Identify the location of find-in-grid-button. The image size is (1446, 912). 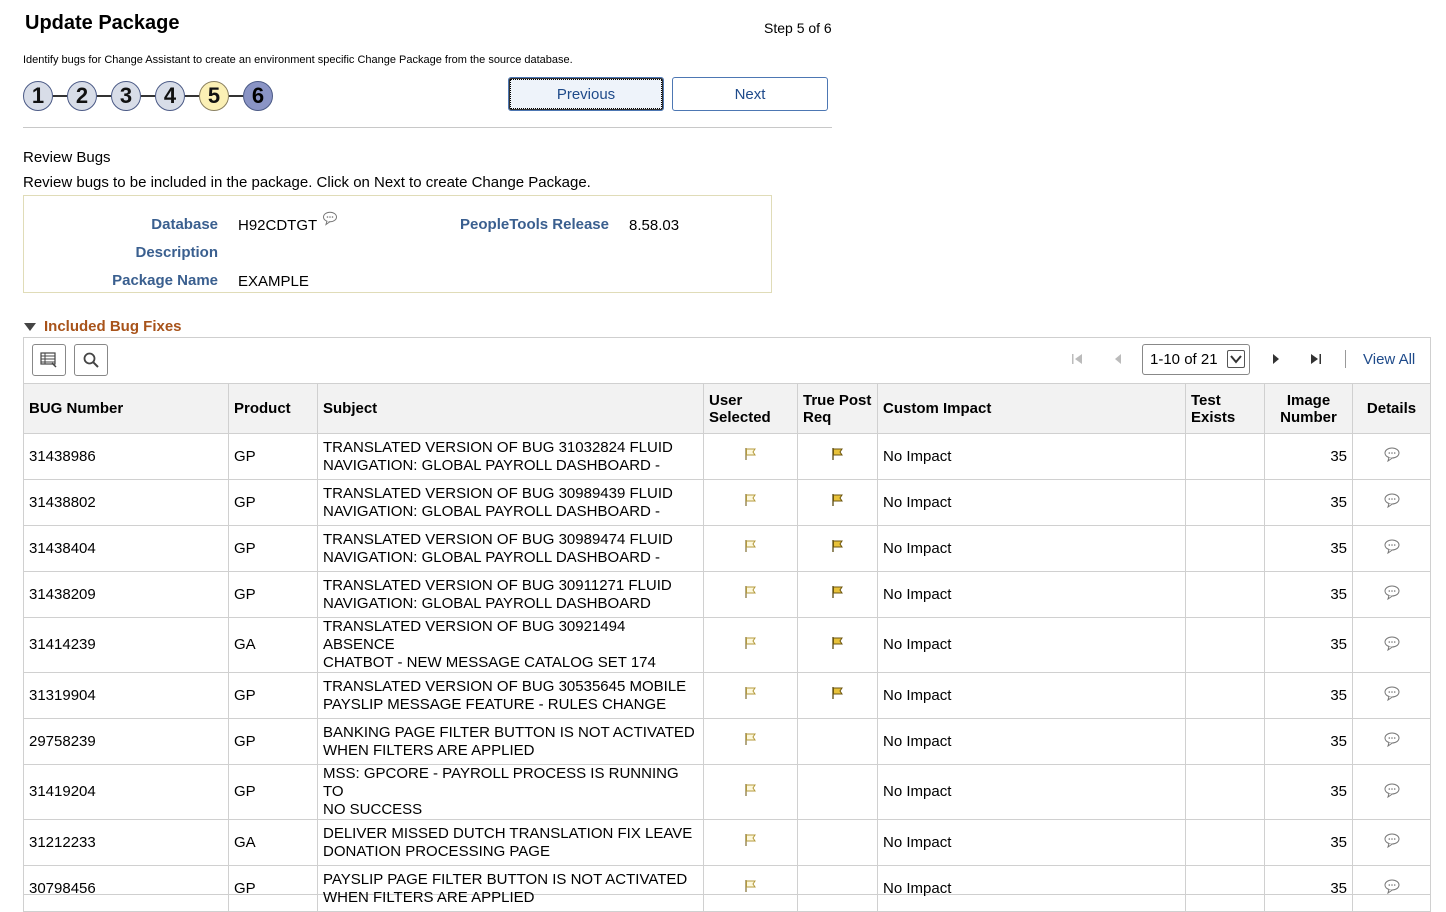
(91, 360).